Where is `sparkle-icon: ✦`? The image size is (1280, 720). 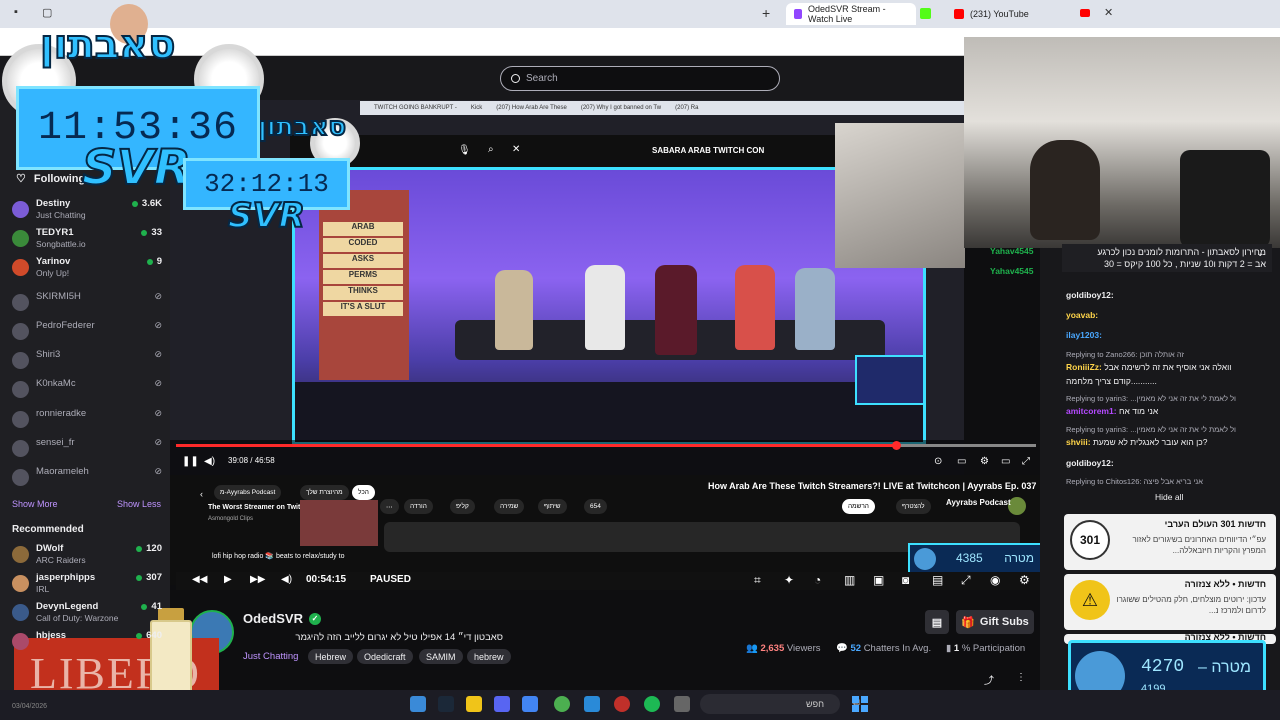
sparkle-icon: ✦ is located at coordinates (789, 580).